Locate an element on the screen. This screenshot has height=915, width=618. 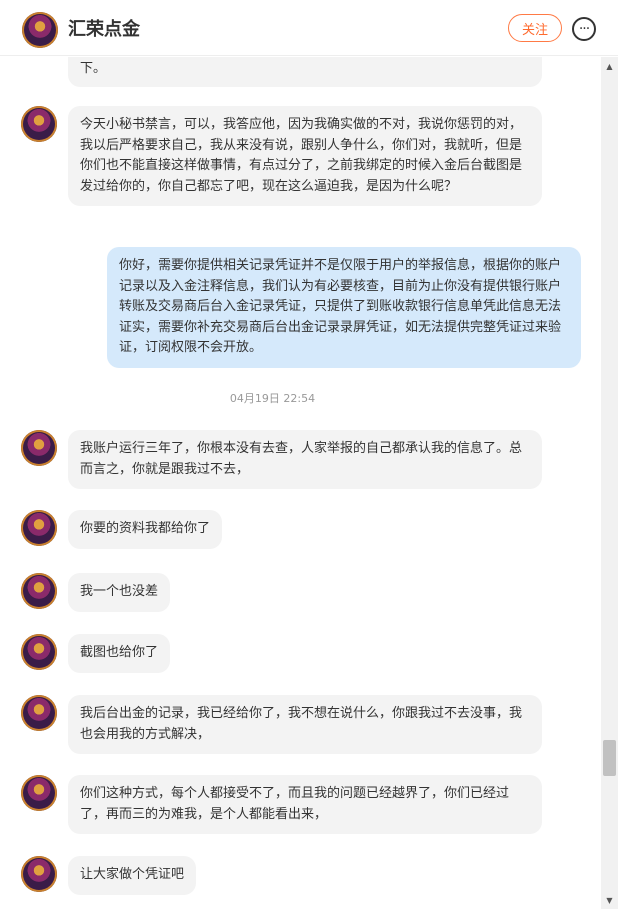
scroll-up-arrow-icon: ▲ is located at coordinates (609, 66).